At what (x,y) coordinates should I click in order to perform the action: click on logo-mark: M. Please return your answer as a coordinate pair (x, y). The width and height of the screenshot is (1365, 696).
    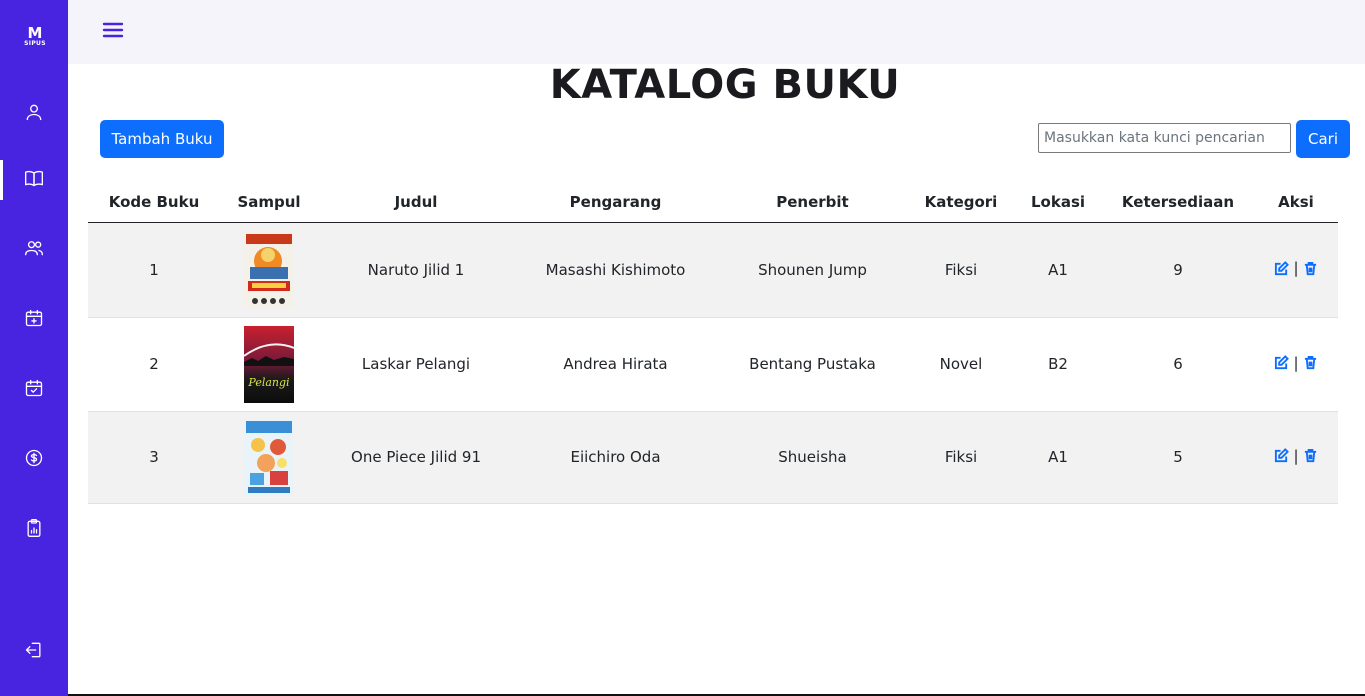
    Looking at the image, I should click on (35, 33).